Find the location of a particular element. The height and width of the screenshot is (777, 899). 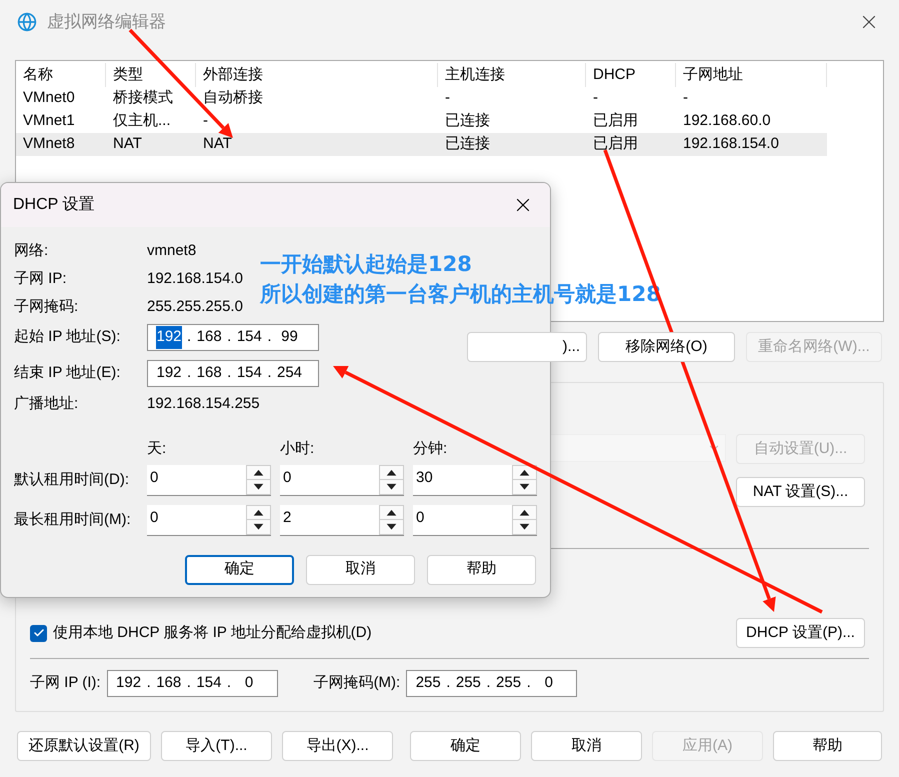

table-row: VMnet1 仅主机... - 已连接 已启用 192.168.60.0 is located at coordinates (421, 121).